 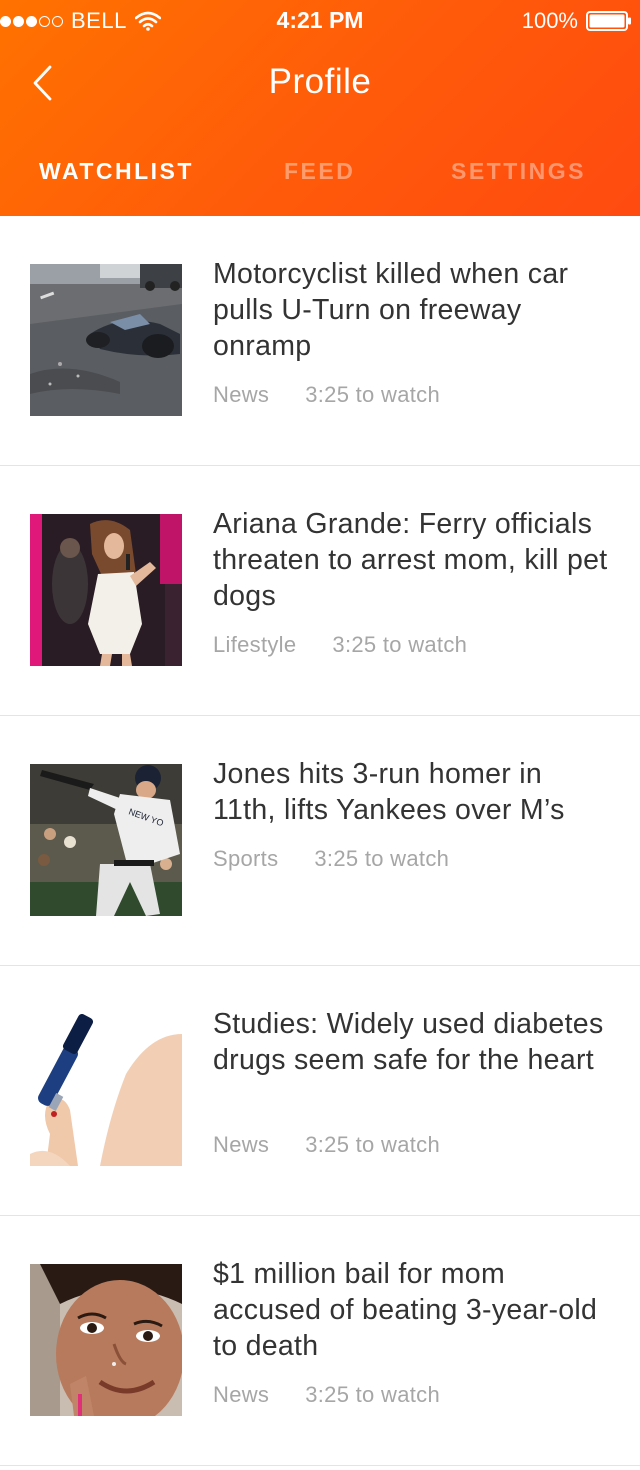 I want to click on header: BELL 4:21 PM 100% Profile WATCHLIST FEED, so click(x=320, y=108).